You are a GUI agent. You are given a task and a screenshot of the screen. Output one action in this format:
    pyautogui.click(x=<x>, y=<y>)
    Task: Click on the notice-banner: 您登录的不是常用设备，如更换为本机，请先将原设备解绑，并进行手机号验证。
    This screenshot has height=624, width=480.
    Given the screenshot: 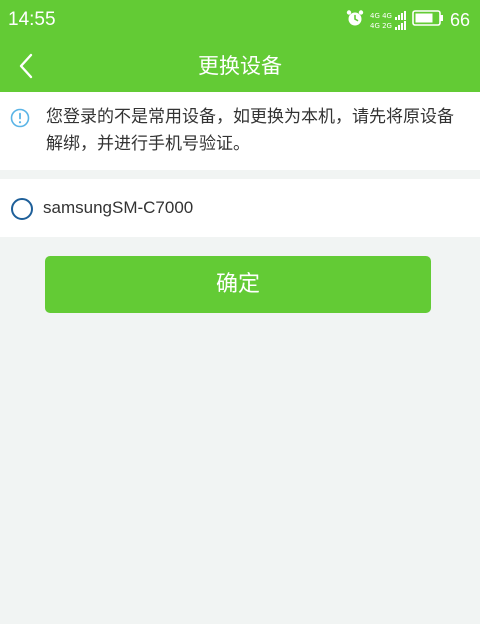 What is the action you would take?
    pyautogui.click(x=240, y=131)
    